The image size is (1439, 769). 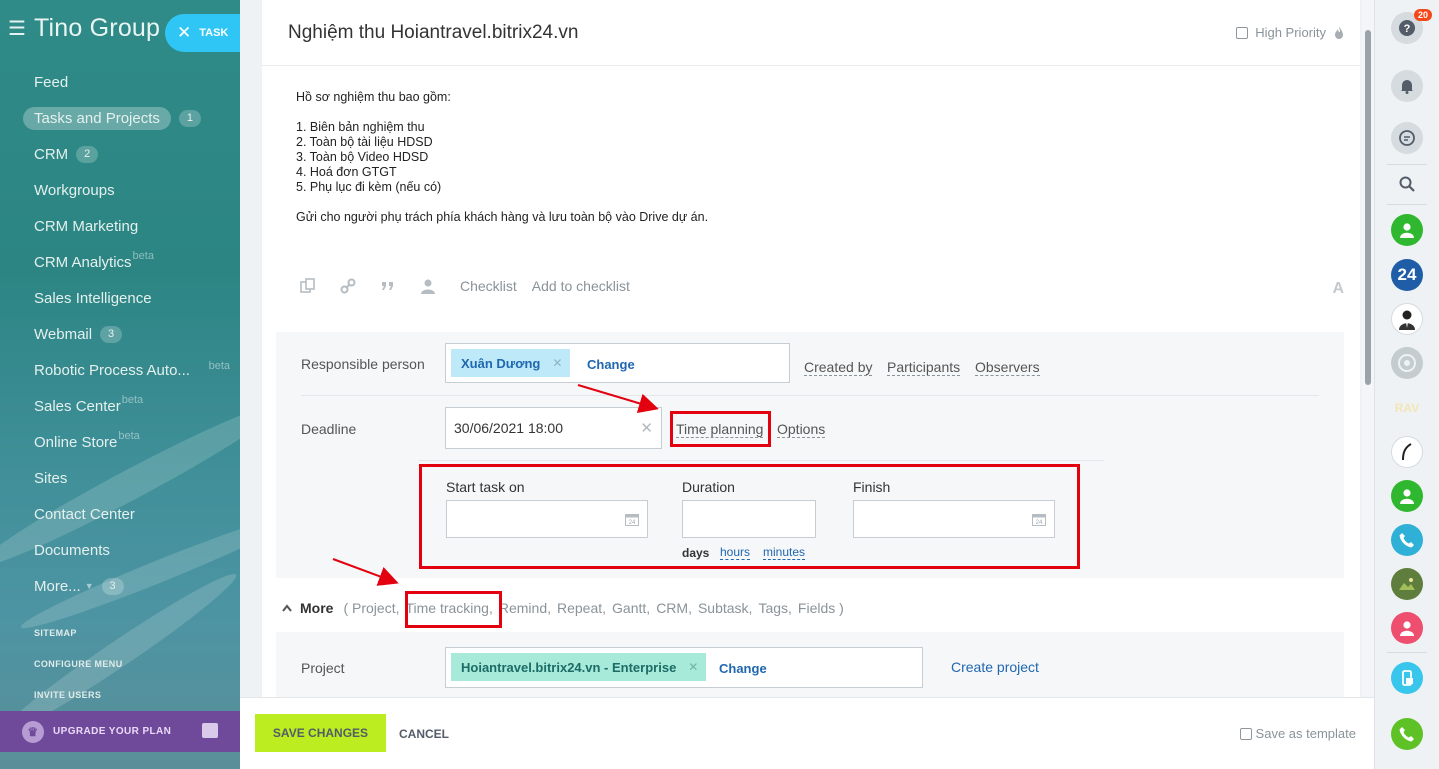 What do you see at coordinates (210, 730) in the screenshot?
I see `printer-icon` at bounding box center [210, 730].